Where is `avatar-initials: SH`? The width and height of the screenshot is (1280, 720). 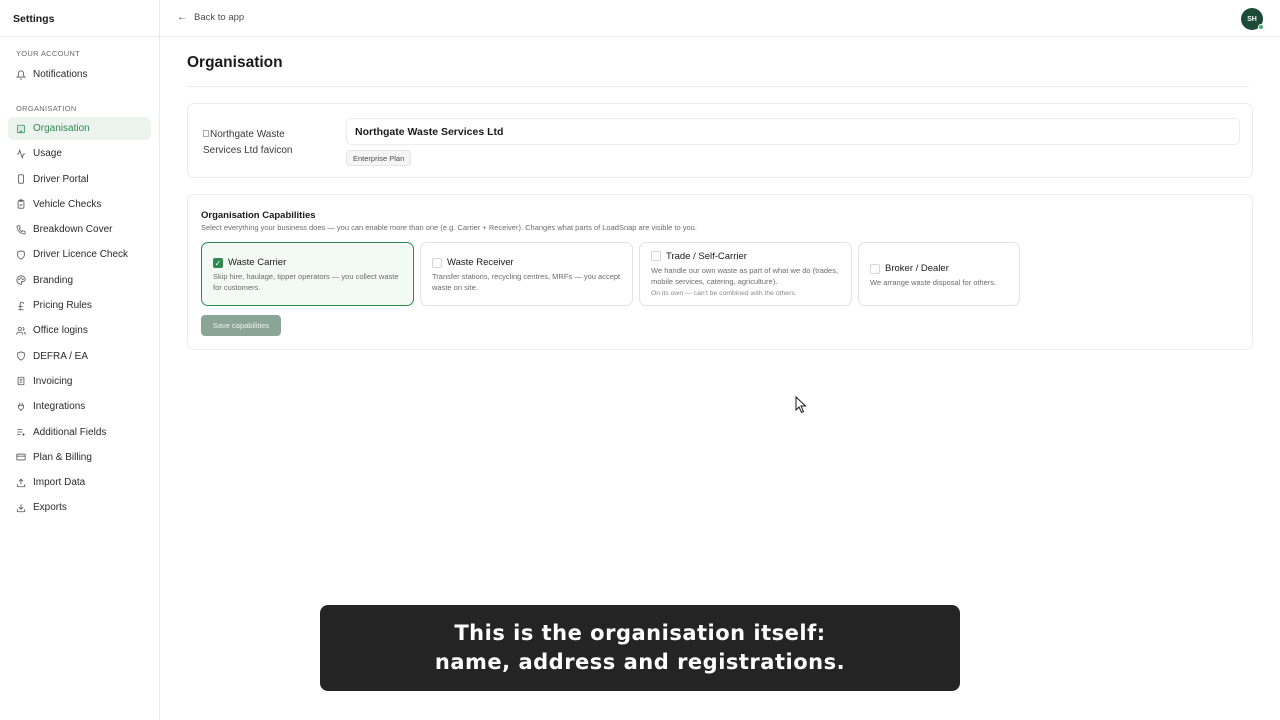 avatar-initials: SH is located at coordinates (1252, 19).